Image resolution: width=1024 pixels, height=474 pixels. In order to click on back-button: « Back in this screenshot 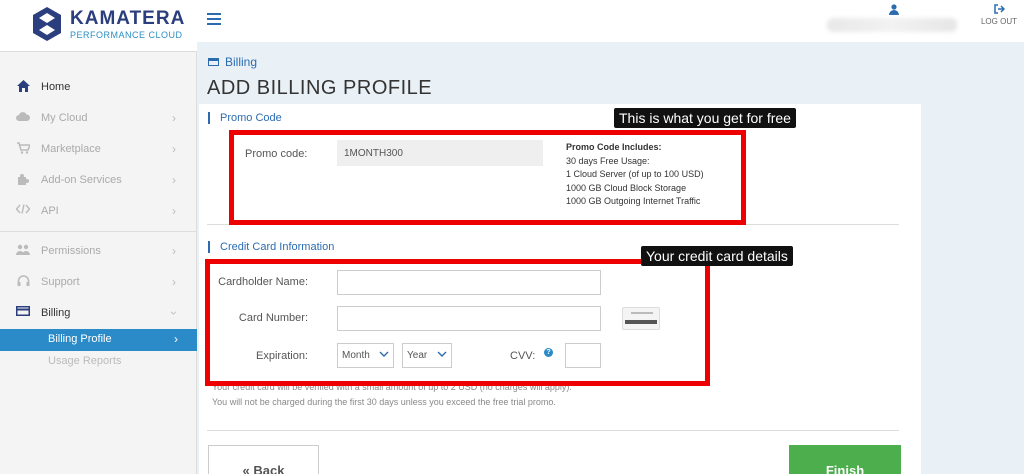, I will do `click(263, 459)`.